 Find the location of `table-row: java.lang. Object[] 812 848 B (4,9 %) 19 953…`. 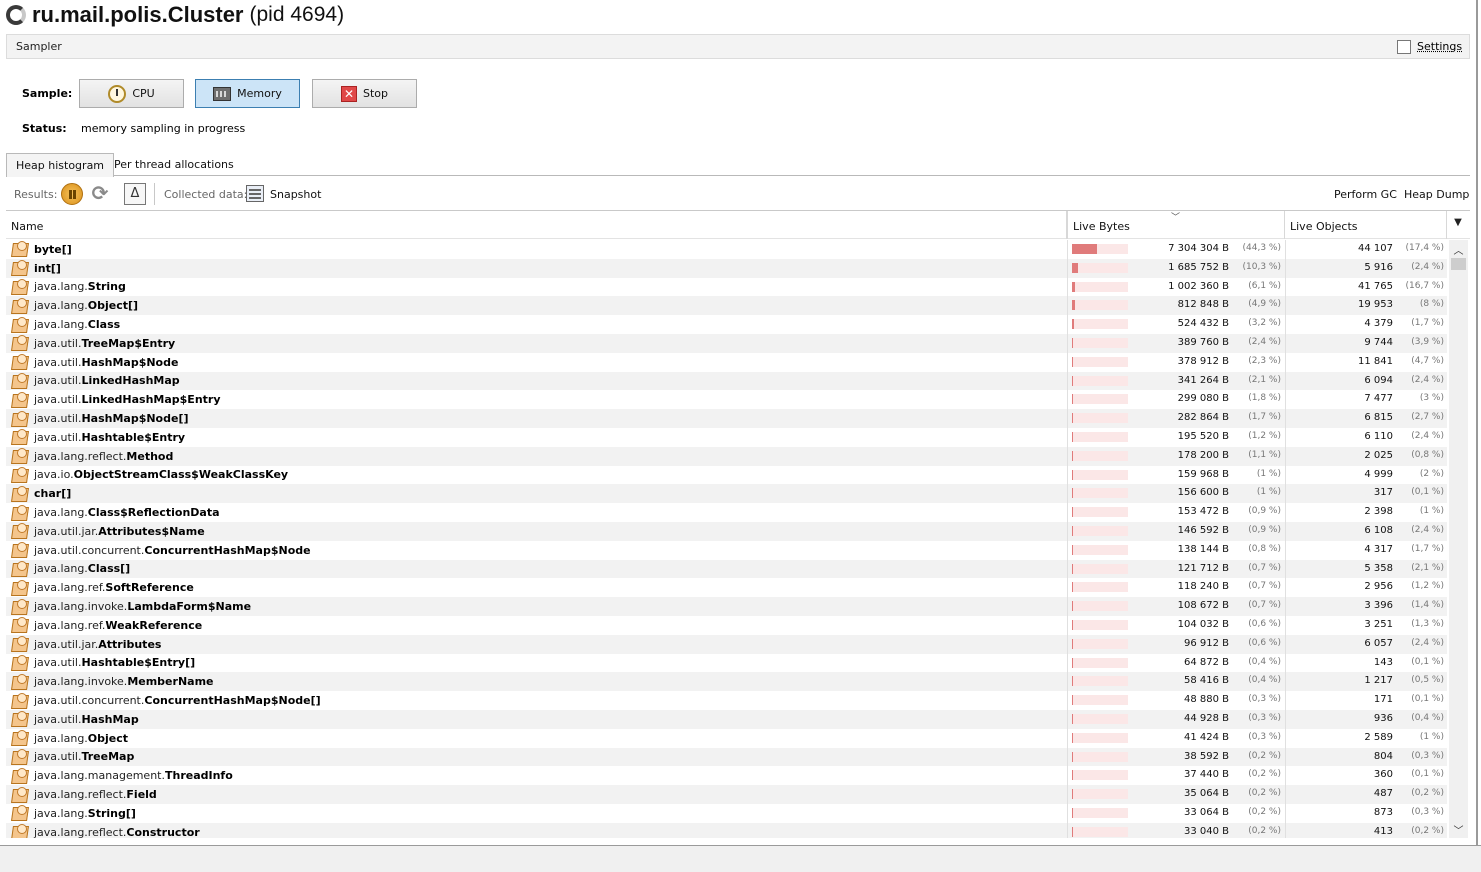

table-row: java.lang. Object[] 812 848 B (4,9 %) 19 953… is located at coordinates (726, 306).